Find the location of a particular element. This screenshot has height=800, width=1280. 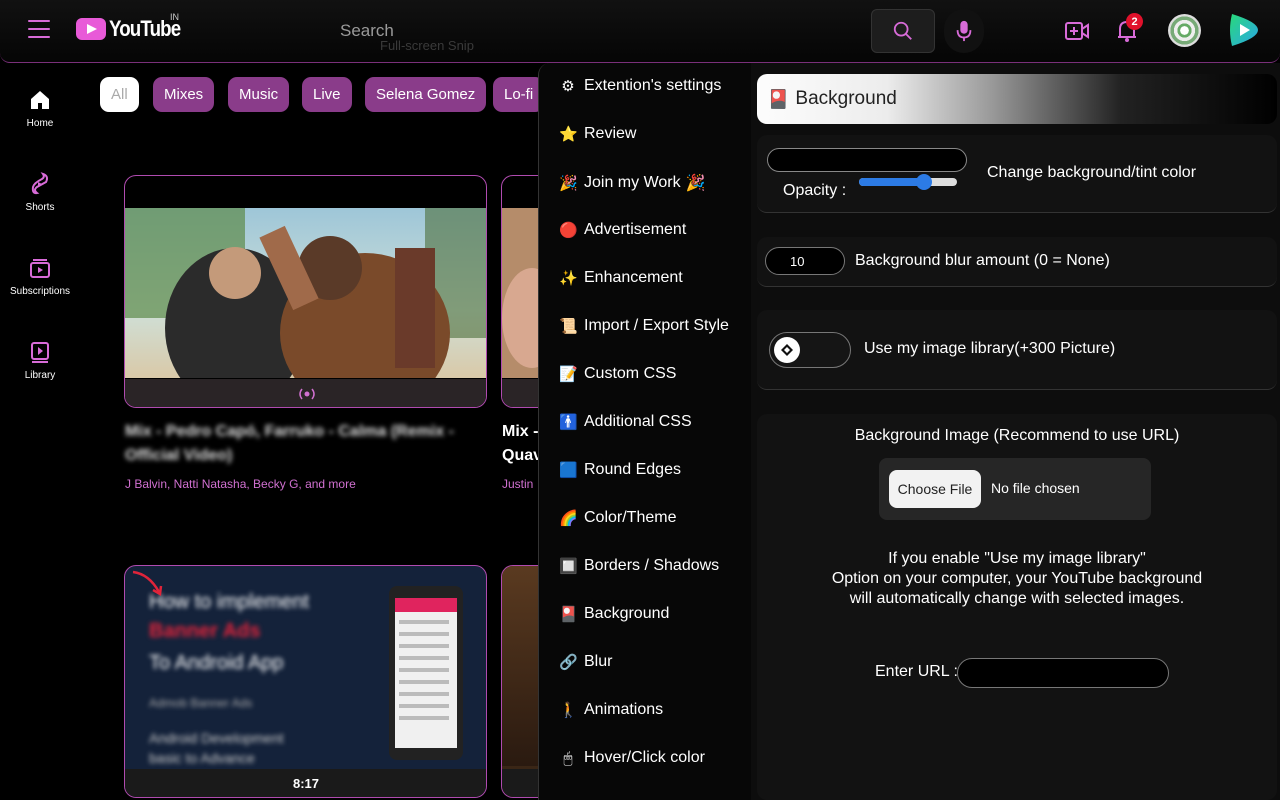

menu-label: Advertisement is located at coordinates (635, 229).